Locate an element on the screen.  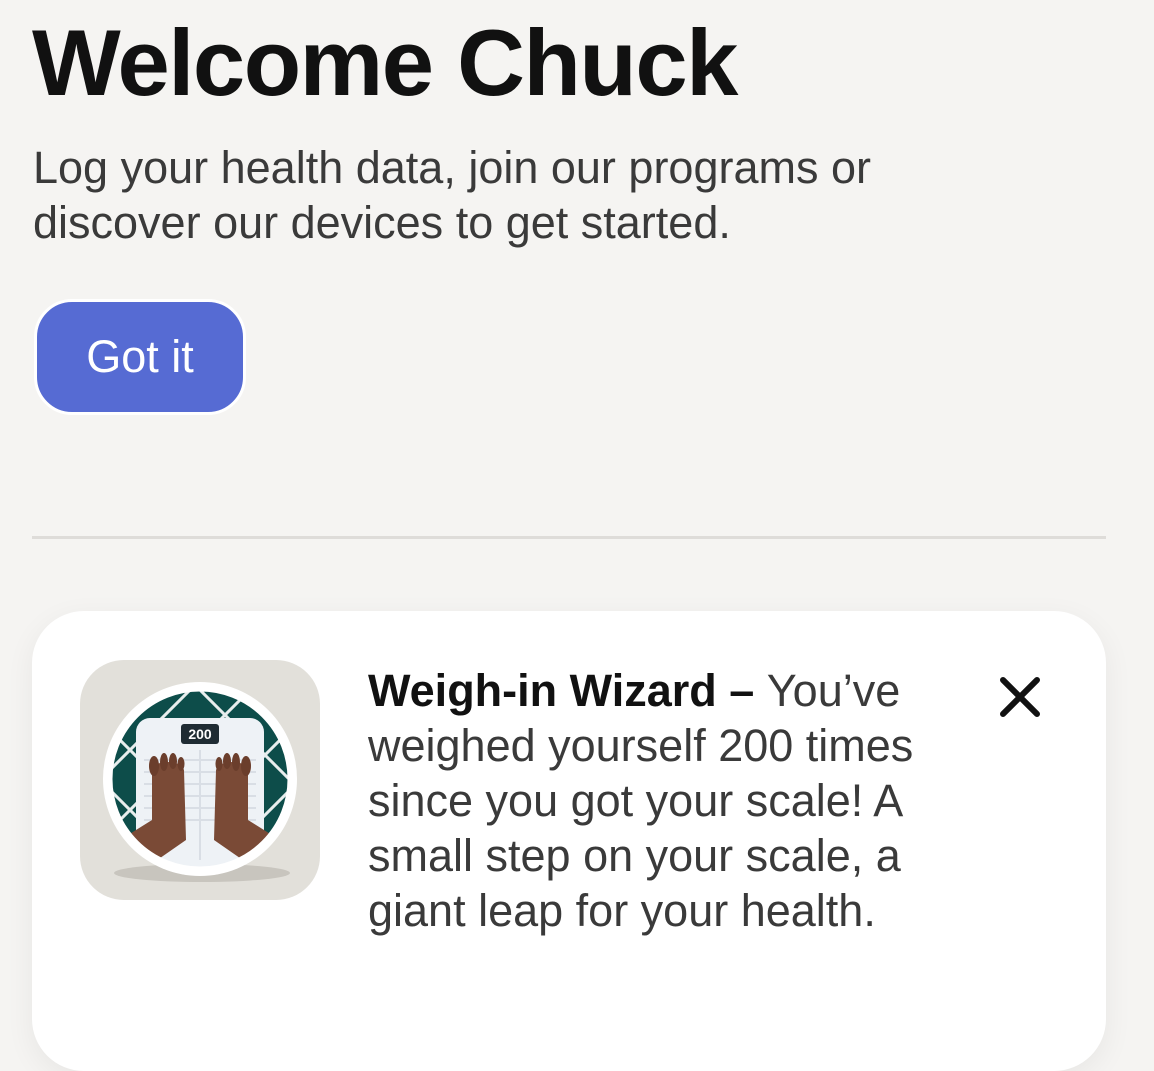
close-button is located at coordinates (1020, 697).